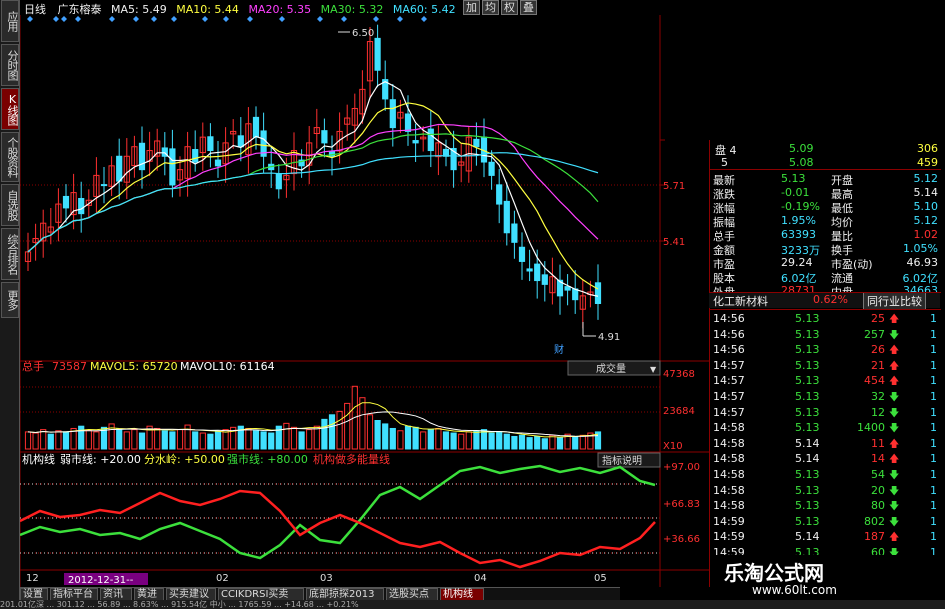 The width and height of the screenshot is (945, 609). I want to click on add-button: 加, so click(471, 7).